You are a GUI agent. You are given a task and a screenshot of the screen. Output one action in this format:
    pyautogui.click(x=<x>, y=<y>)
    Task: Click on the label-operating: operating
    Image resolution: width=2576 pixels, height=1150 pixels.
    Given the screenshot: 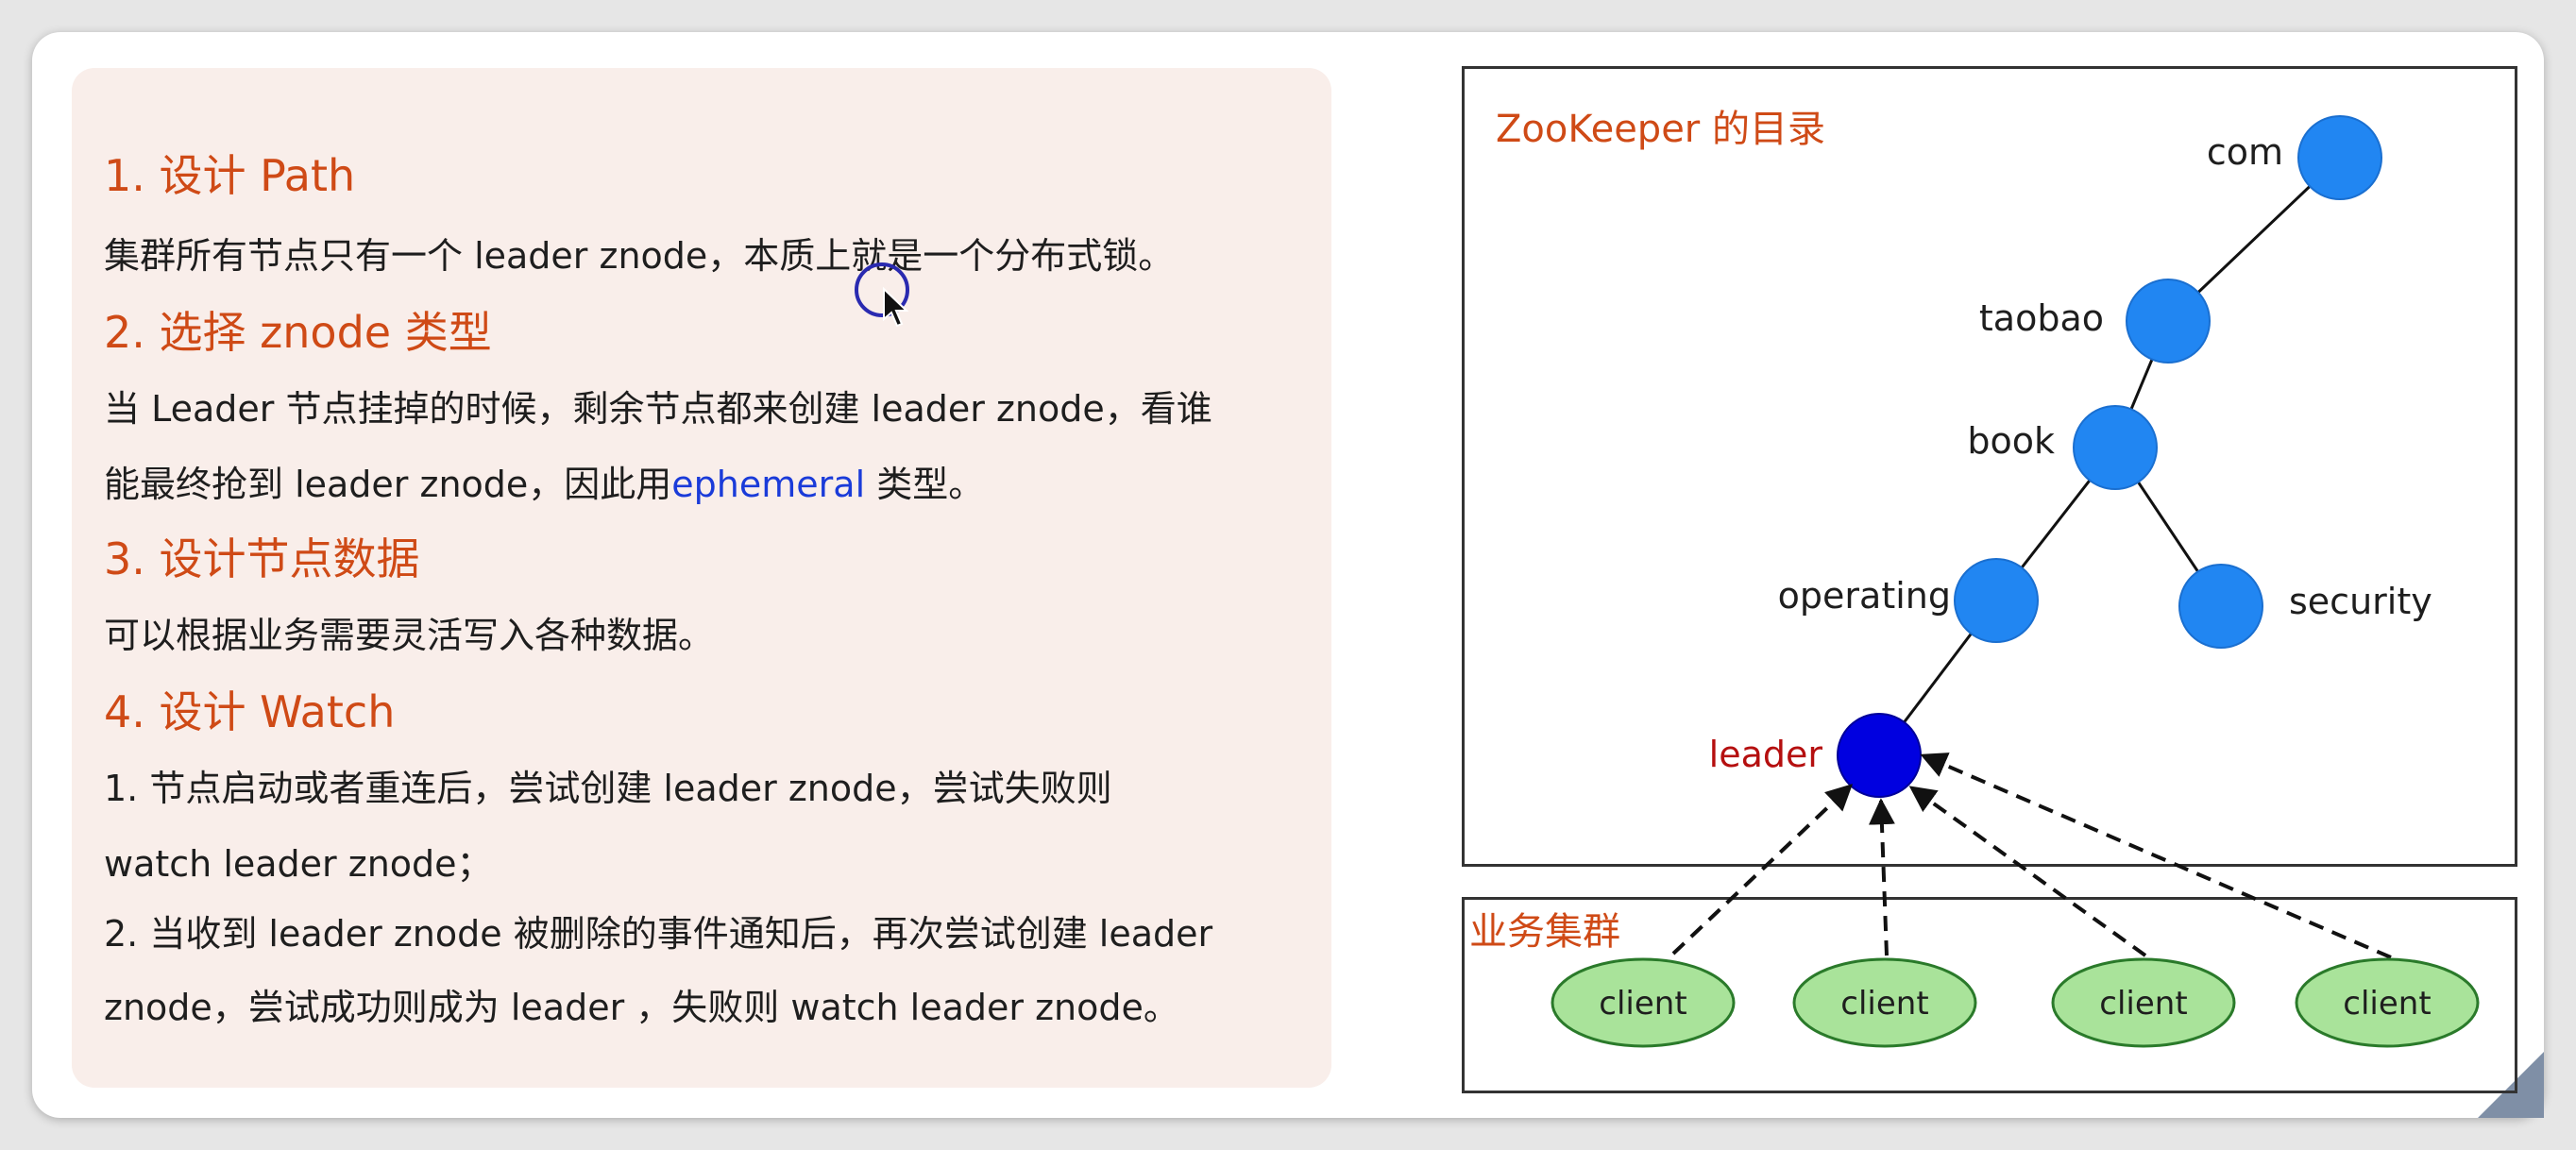 What is the action you would take?
    pyautogui.click(x=1864, y=596)
    